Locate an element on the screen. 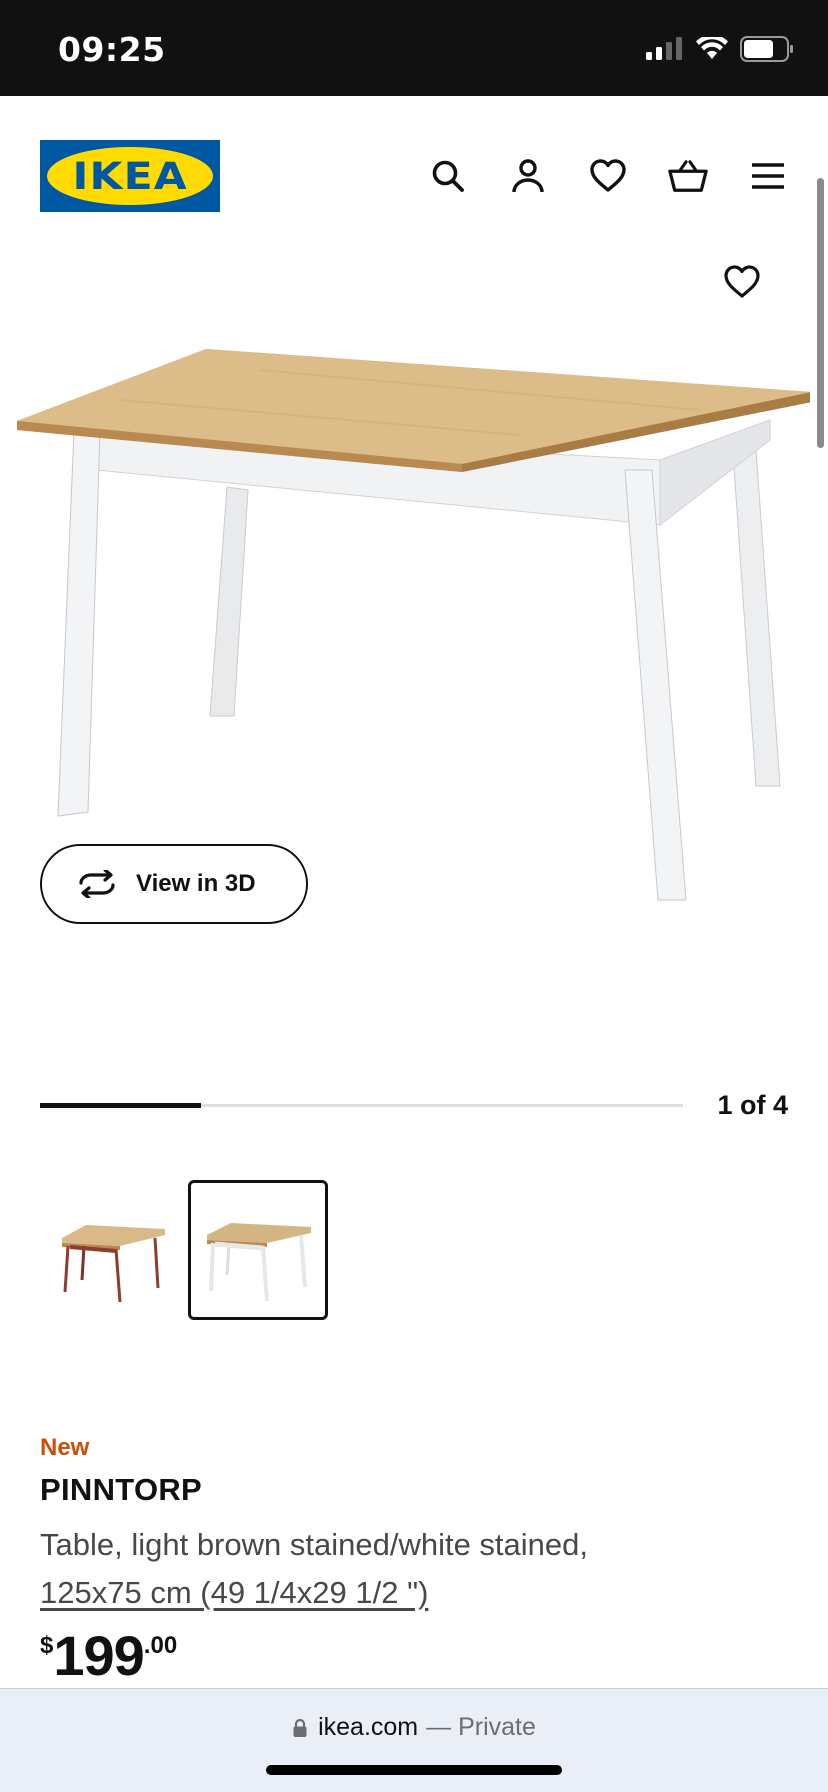 The image size is (828, 1792). logo-oval: IKEA is located at coordinates (130, 176).